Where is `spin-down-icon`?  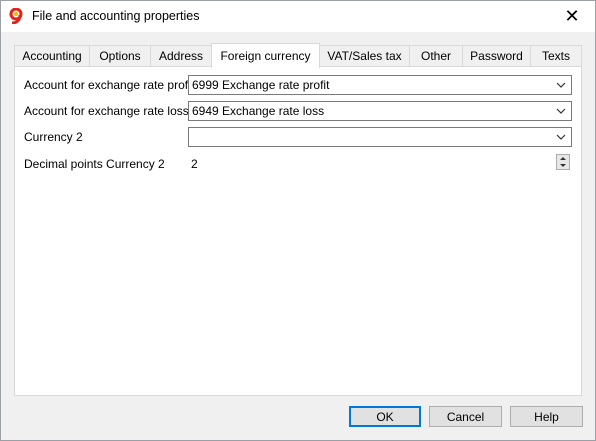
spin-down-icon is located at coordinates (563, 165).